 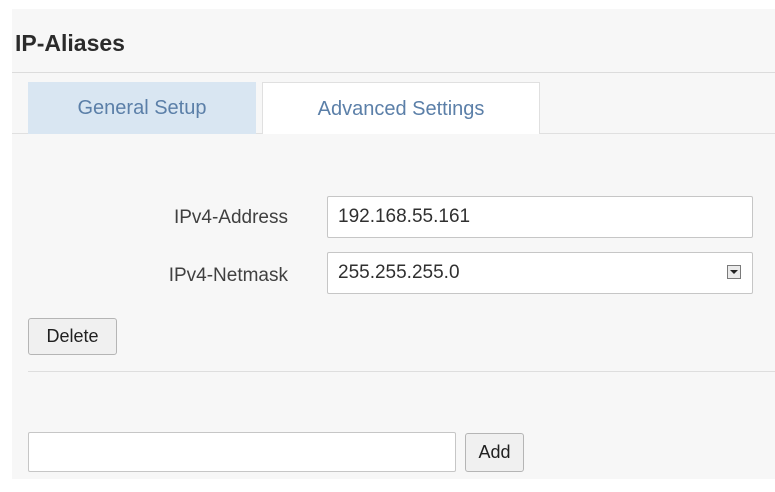 I want to click on new-alias-input, so click(x=242, y=452).